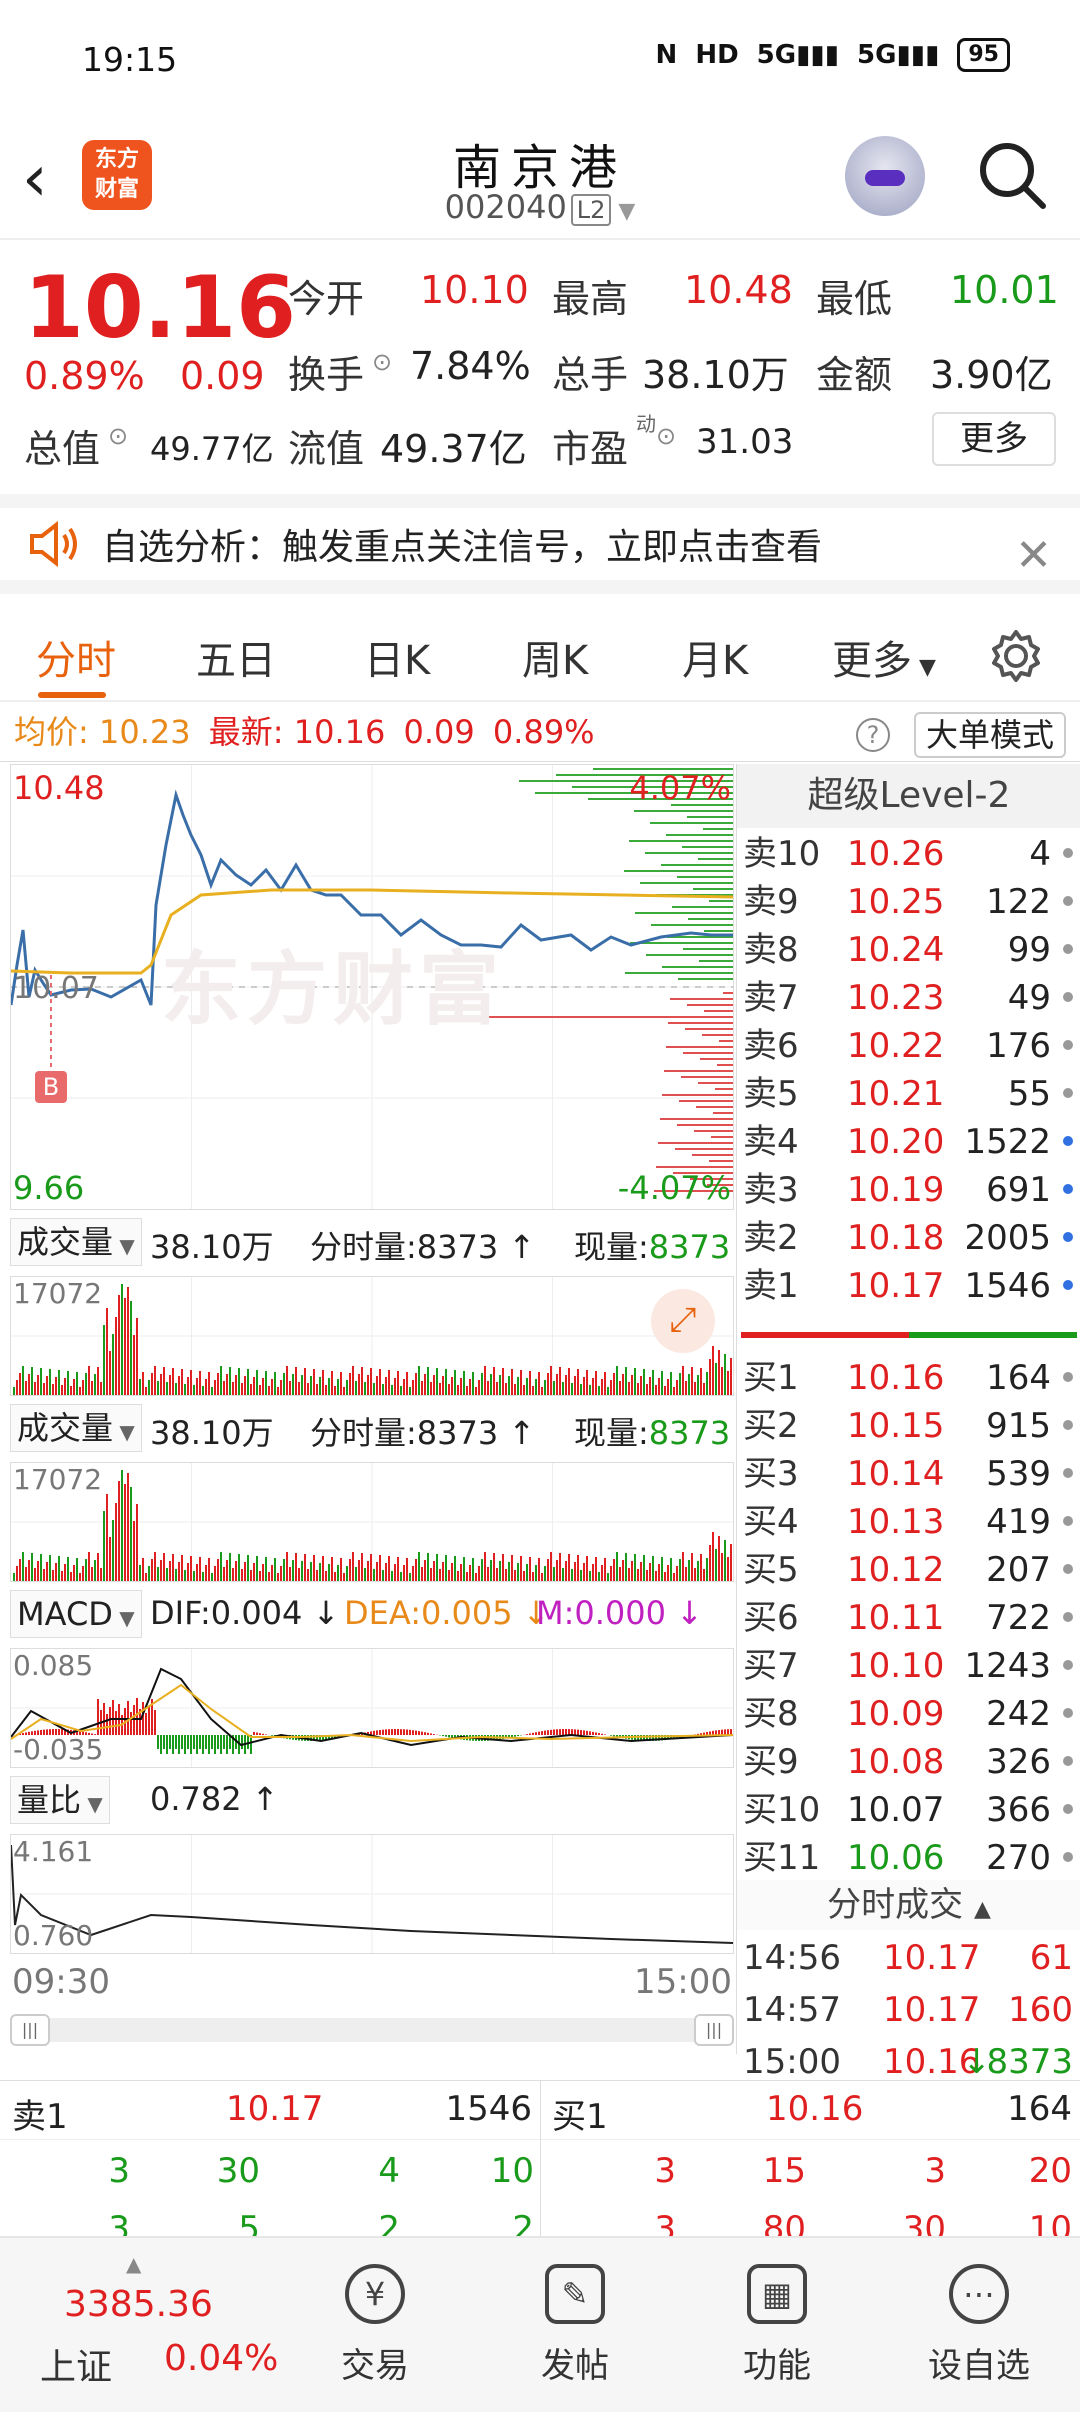 The height and width of the screenshot is (2414, 1080). What do you see at coordinates (397, 657) in the screenshot?
I see `tab-daily-k: 日K` at bounding box center [397, 657].